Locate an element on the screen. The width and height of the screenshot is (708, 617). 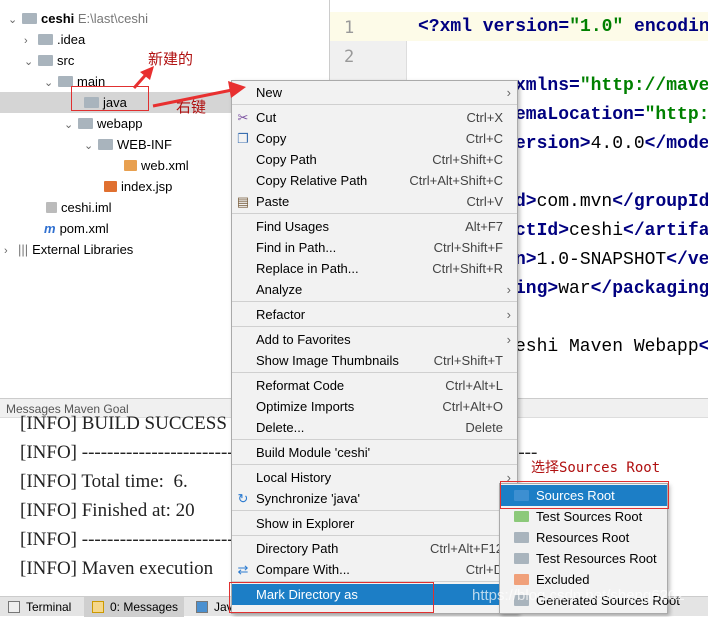
arrow-to-menu is located at coordinates (192, 98).